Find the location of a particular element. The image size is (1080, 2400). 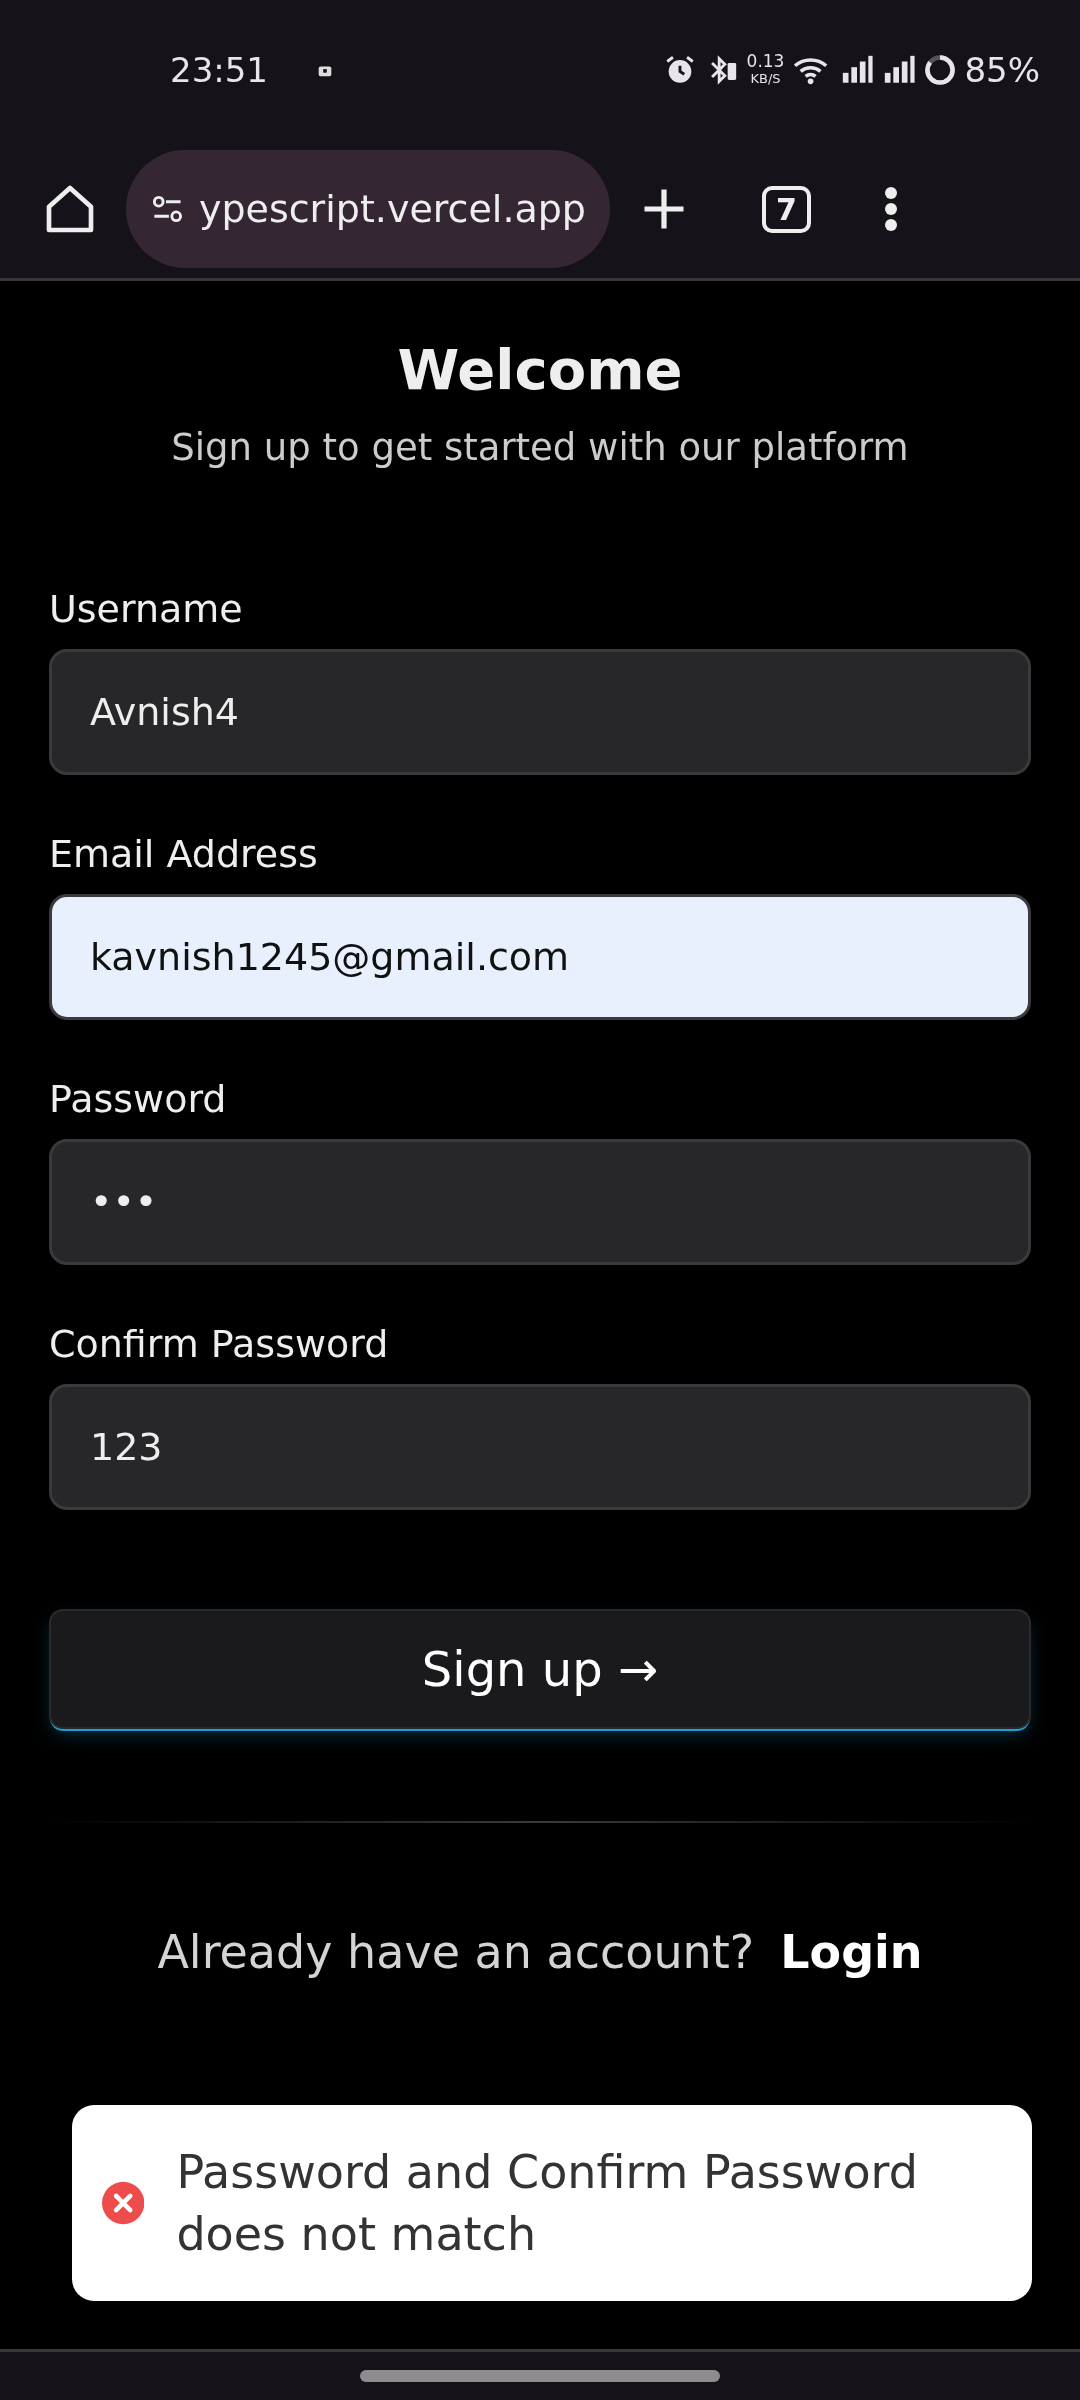

field-label: Email Address is located at coordinates (184, 854).